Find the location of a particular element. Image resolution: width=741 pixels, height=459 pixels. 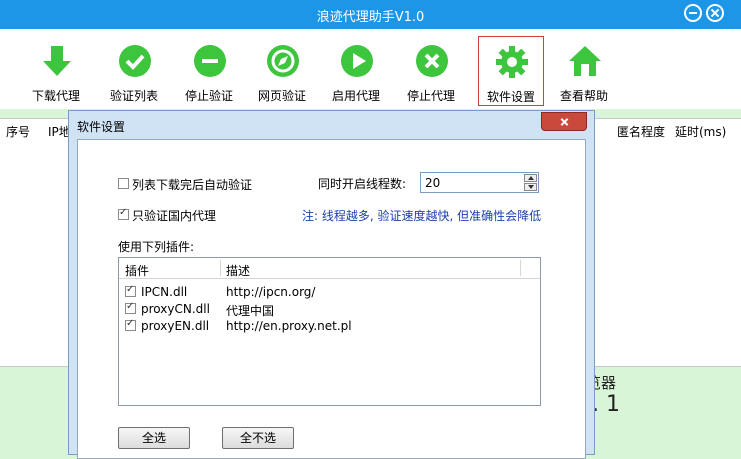

dialog-close-button is located at coordinates (564, 121).